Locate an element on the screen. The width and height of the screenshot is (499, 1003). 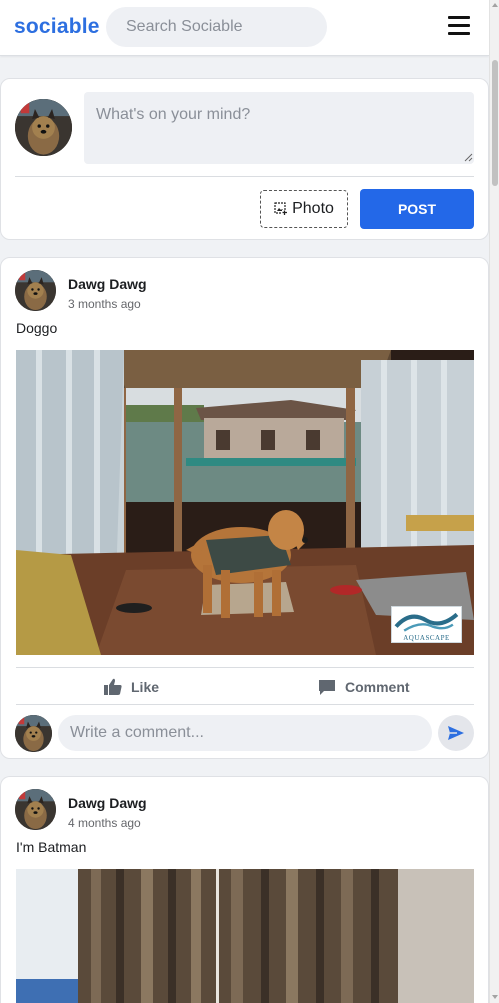
hamburger-menu-icon is located at coordinates (460, 27).